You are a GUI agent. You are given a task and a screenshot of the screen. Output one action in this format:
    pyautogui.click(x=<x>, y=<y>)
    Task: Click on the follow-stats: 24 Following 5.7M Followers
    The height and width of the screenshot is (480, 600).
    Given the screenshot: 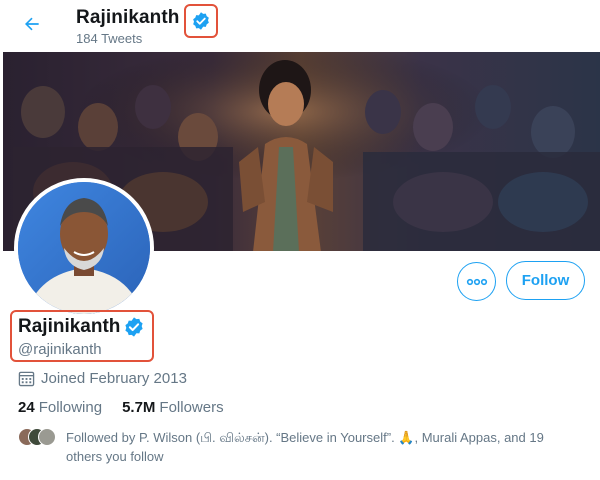 What is the action you would take?
    pyautogui.click(x=131, y=407)
    